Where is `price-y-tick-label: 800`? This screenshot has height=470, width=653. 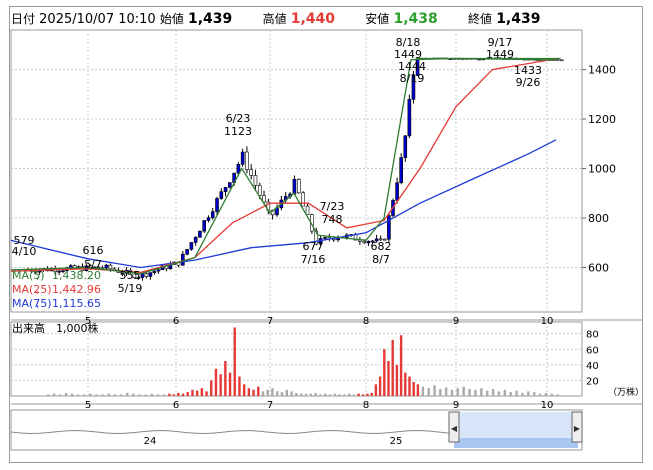 price-y-tick-label: 800 is located at coordinates (598, 218).